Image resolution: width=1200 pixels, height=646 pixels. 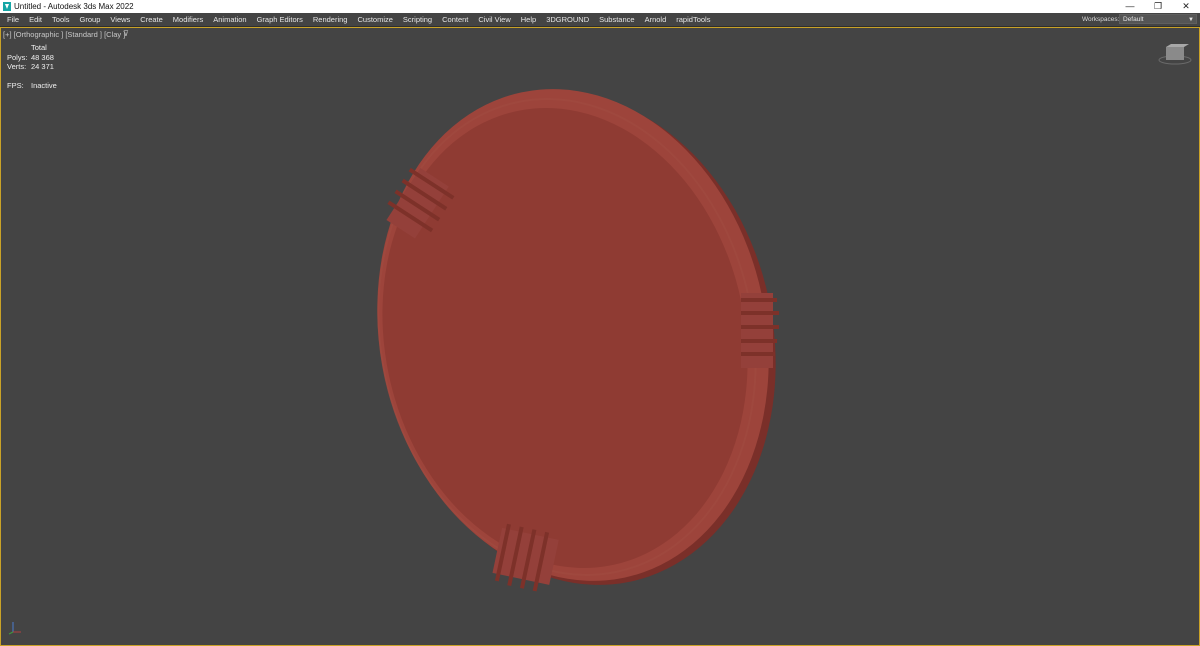 What do you see at coordinates (1101, 19) in the screenshot?
I see `workspaces-label: Workspaces:` at bounding box center [1101, 19].